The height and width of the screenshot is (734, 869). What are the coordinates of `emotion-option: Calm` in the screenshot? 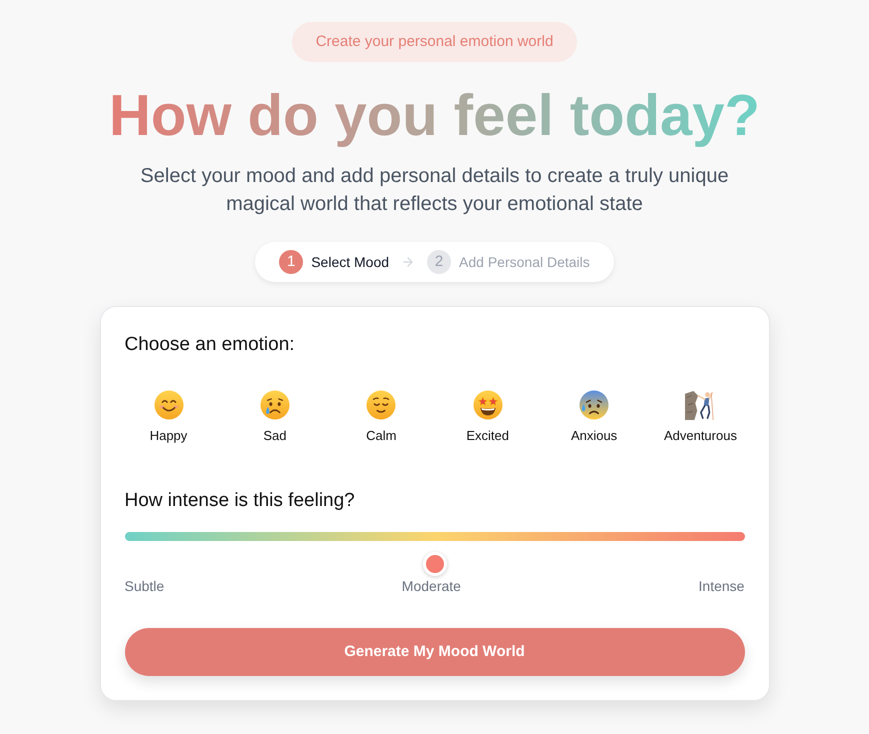 It's located at (381, 417).